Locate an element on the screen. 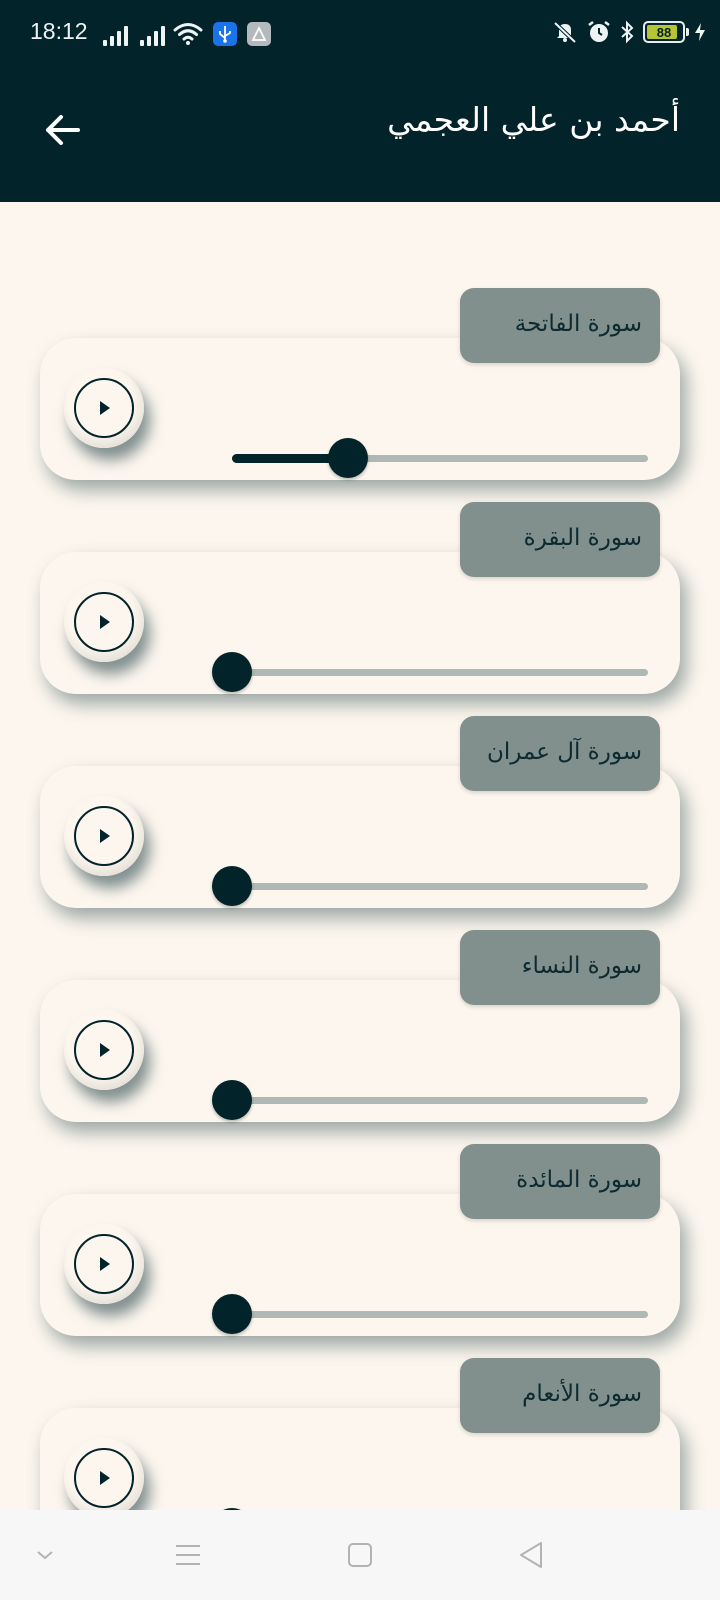 Image resolution: width=720 pixels, height=1600 pixels. home-square-icon is located at coordinates (360, 1555).